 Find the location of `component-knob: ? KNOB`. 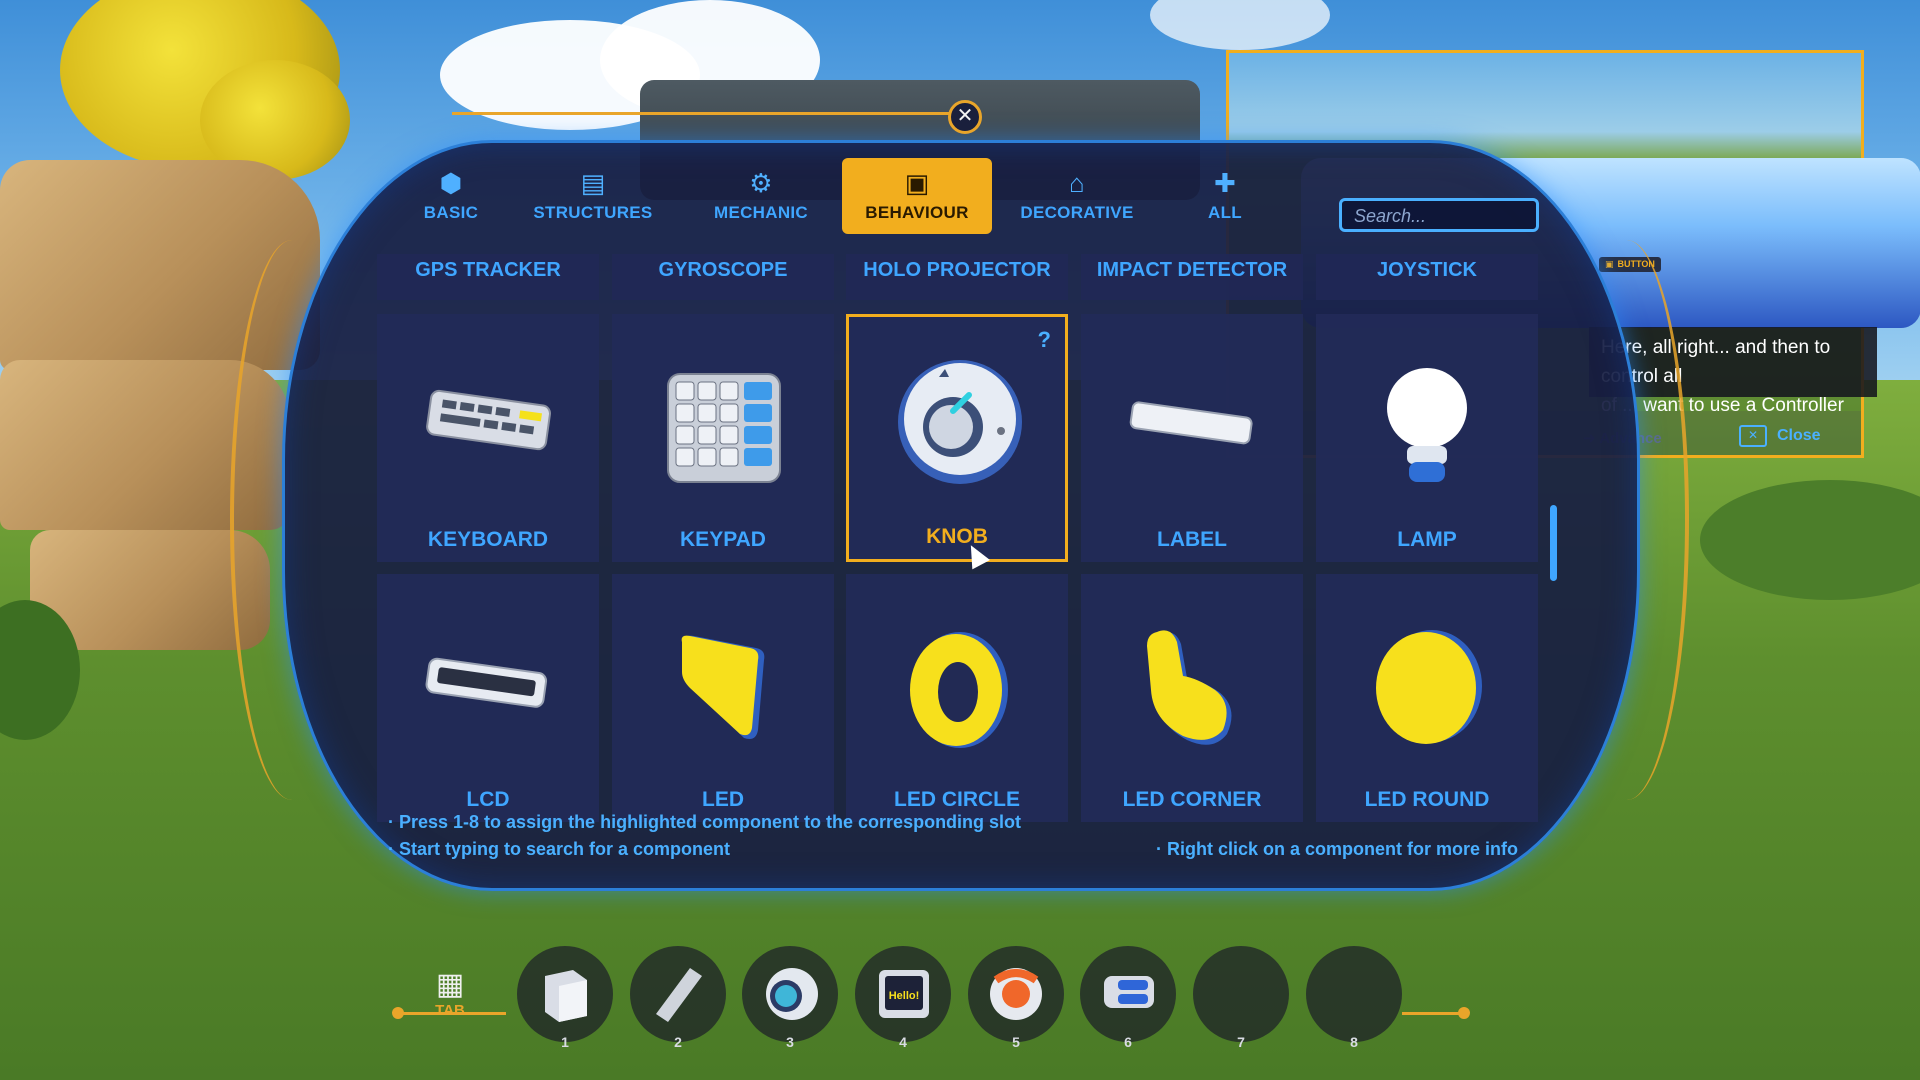

component-knob: ? KNOB is located at coordinates (957, 438).